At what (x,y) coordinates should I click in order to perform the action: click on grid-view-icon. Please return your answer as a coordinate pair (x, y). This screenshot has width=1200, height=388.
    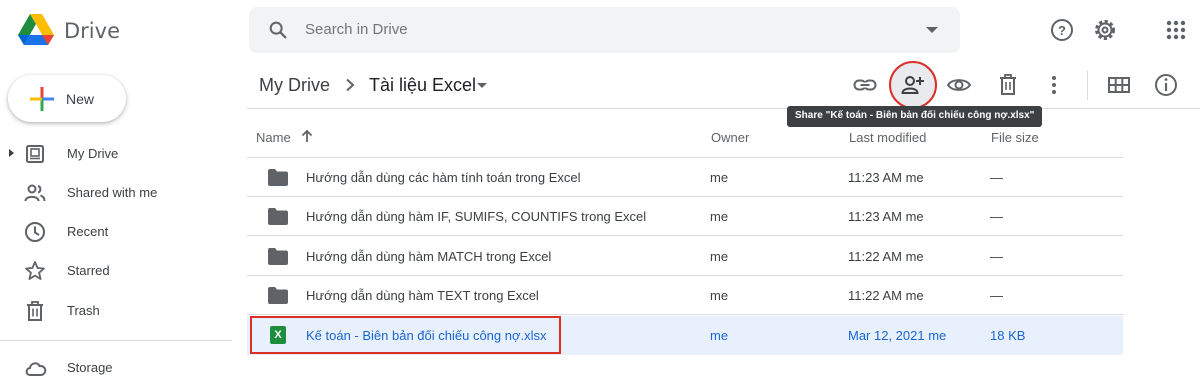
    Looking at the image, I should click on (1119, 85).